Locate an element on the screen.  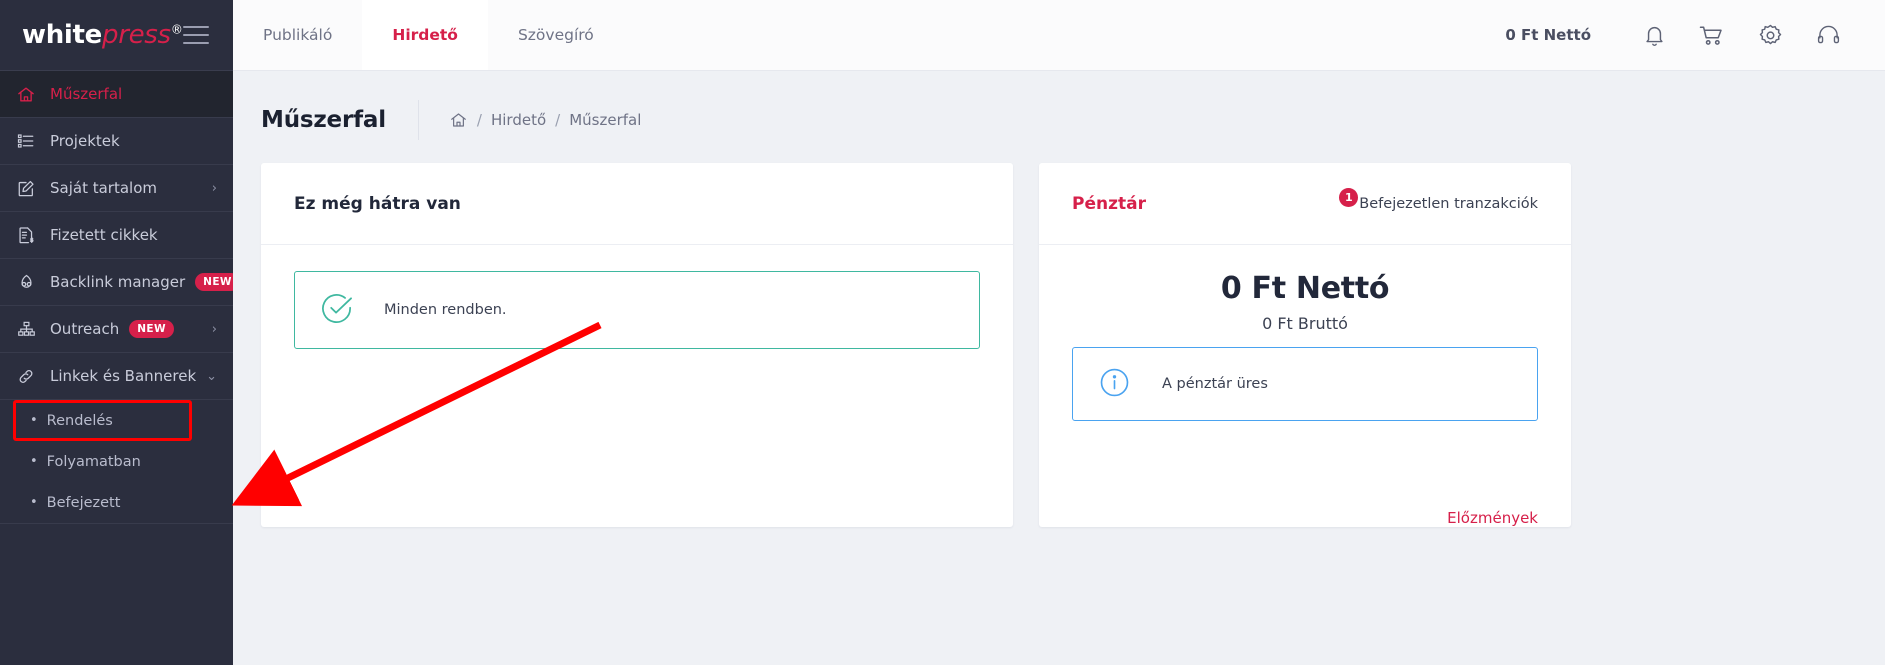
backlink-icon is located at coordinates (29, 282).